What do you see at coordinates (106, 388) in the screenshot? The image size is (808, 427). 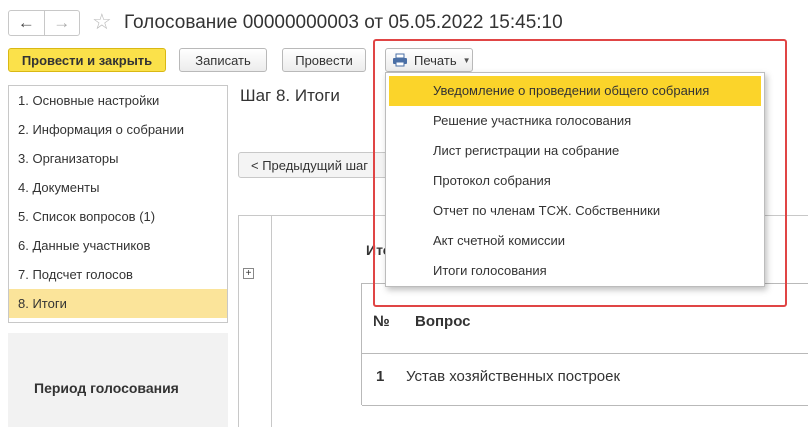 I see `period-label: Период голосования` at bounding box center [106, 388].